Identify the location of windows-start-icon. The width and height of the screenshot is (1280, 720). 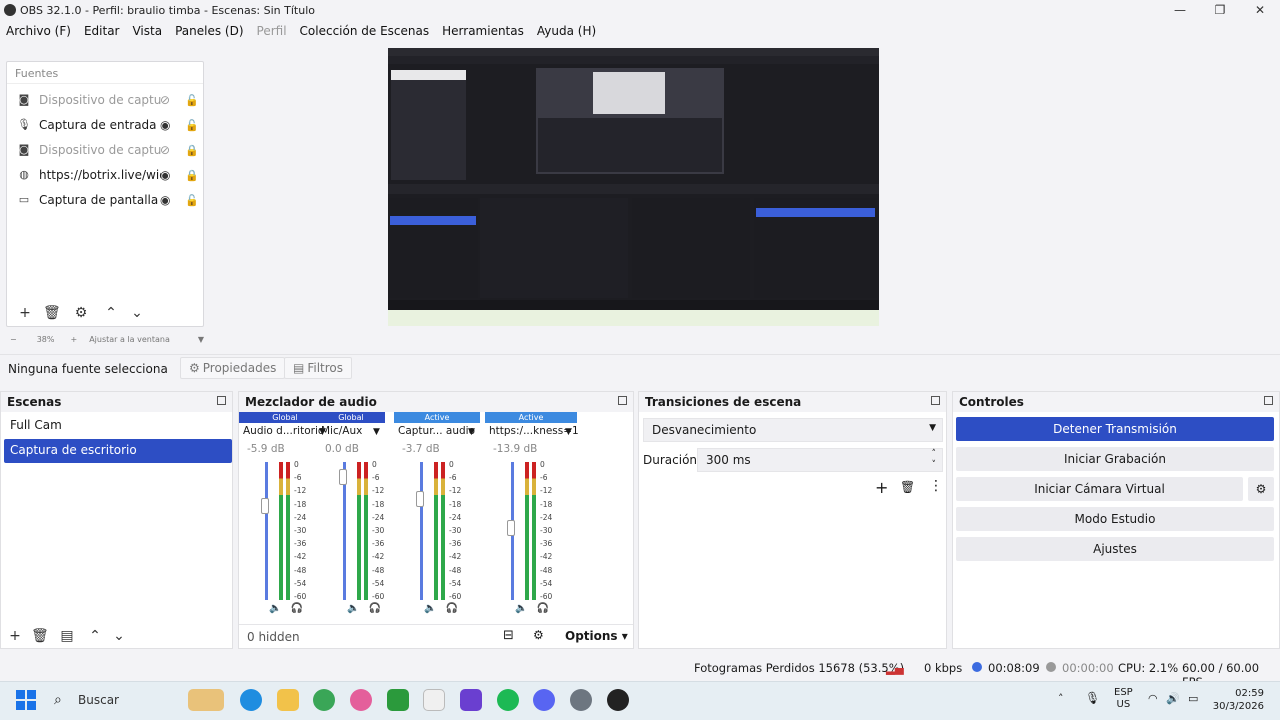
(26, 700).